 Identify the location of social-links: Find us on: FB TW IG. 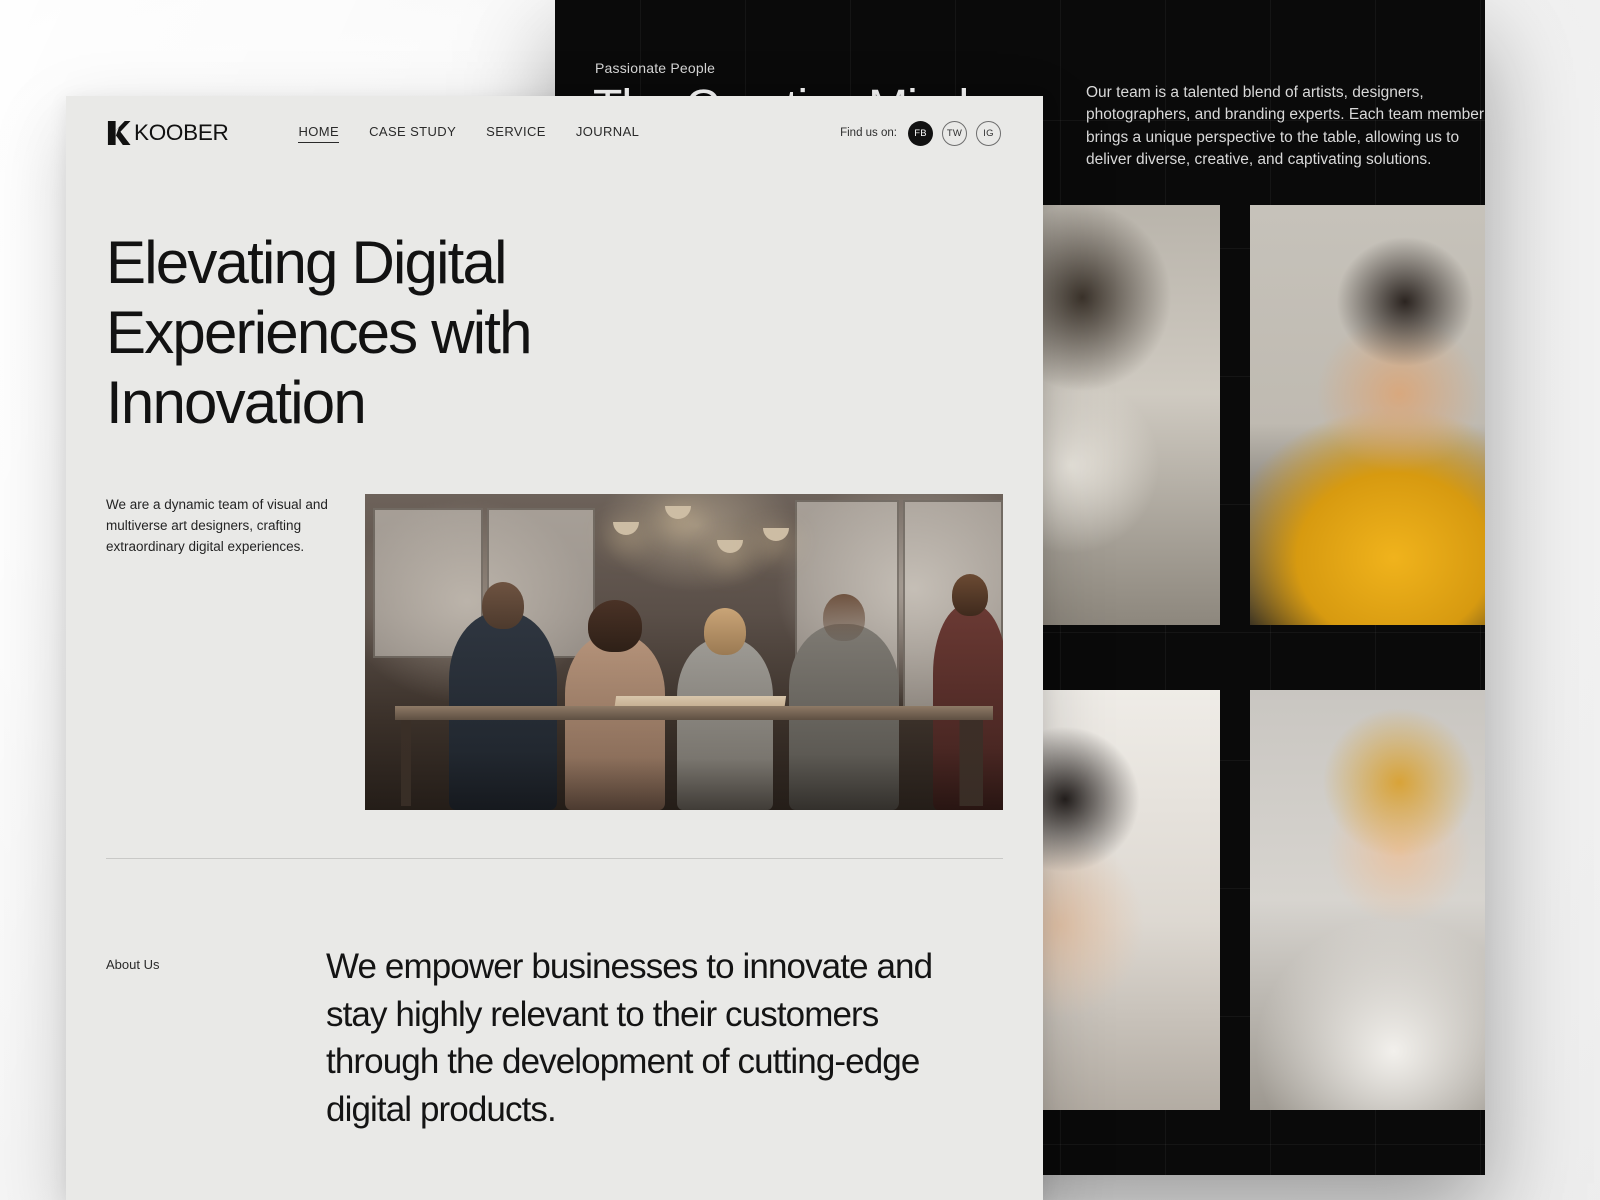
(920, 133).